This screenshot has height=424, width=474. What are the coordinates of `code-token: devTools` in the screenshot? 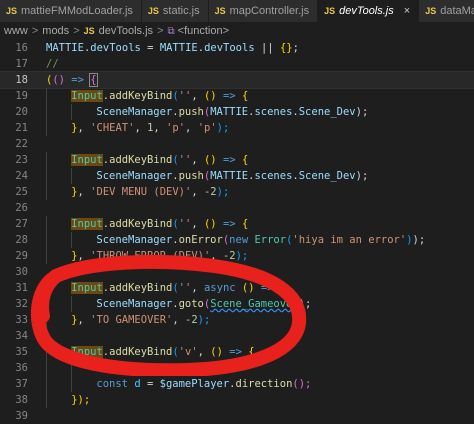 It's located at (115, 48).